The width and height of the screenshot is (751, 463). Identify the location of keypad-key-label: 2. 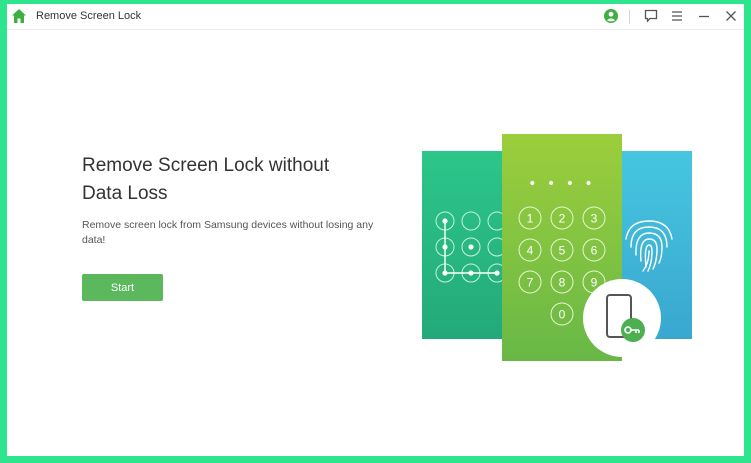
(562, 219).